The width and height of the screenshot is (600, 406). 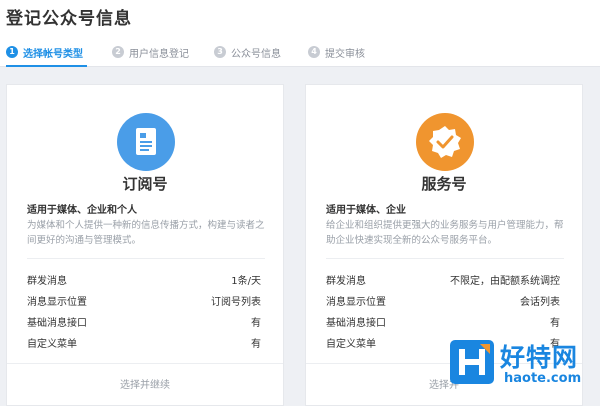 I want to click on step-number: 2, so click(x=118, y=52).